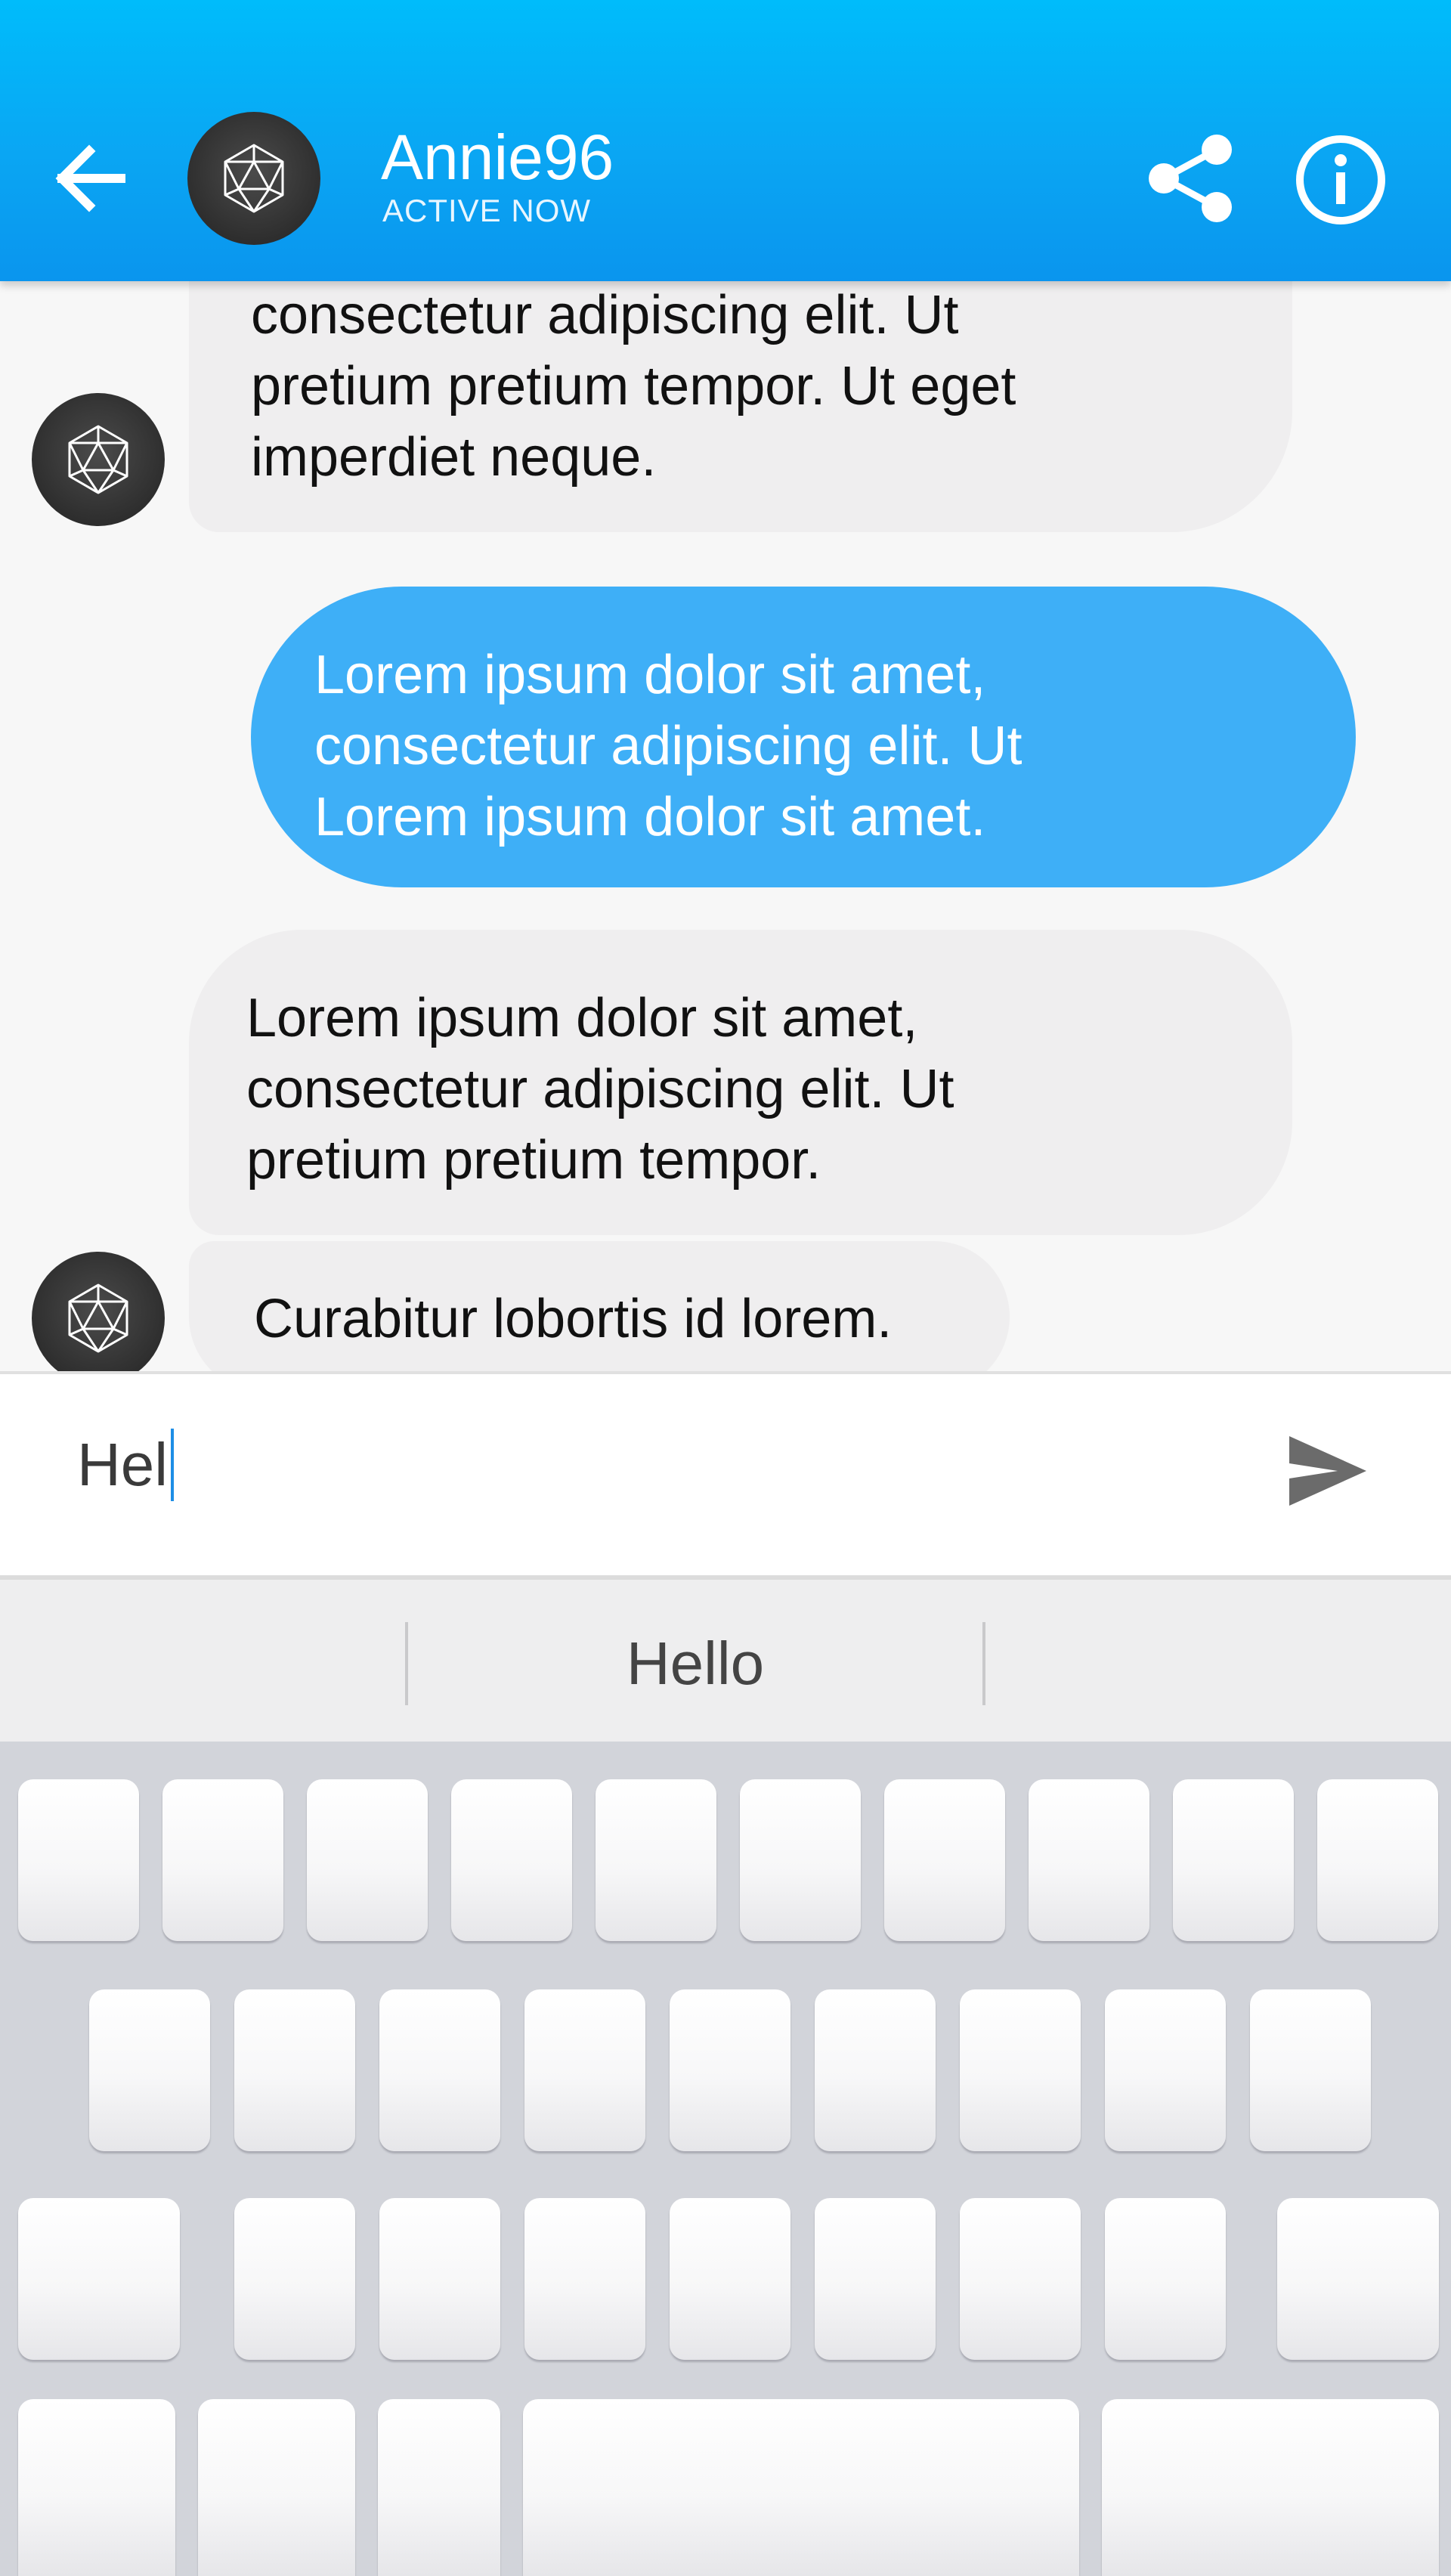  Describe the element at coordinates (1358, 2279) in the screenshot. I see `backspace-key` at that location.